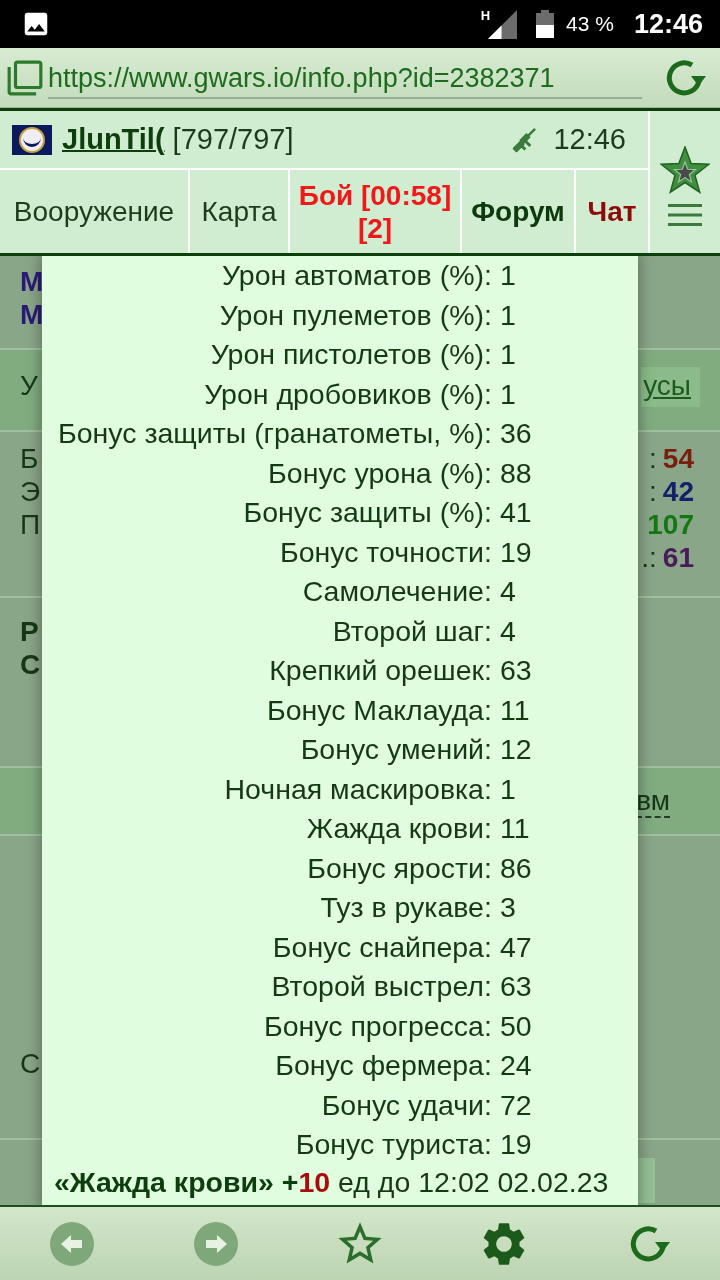 The height and width of the screenshot is (1280, 720). Describe the element at coordinates (32, 139) in the screenshot. I see `emblem-icon` at that location.